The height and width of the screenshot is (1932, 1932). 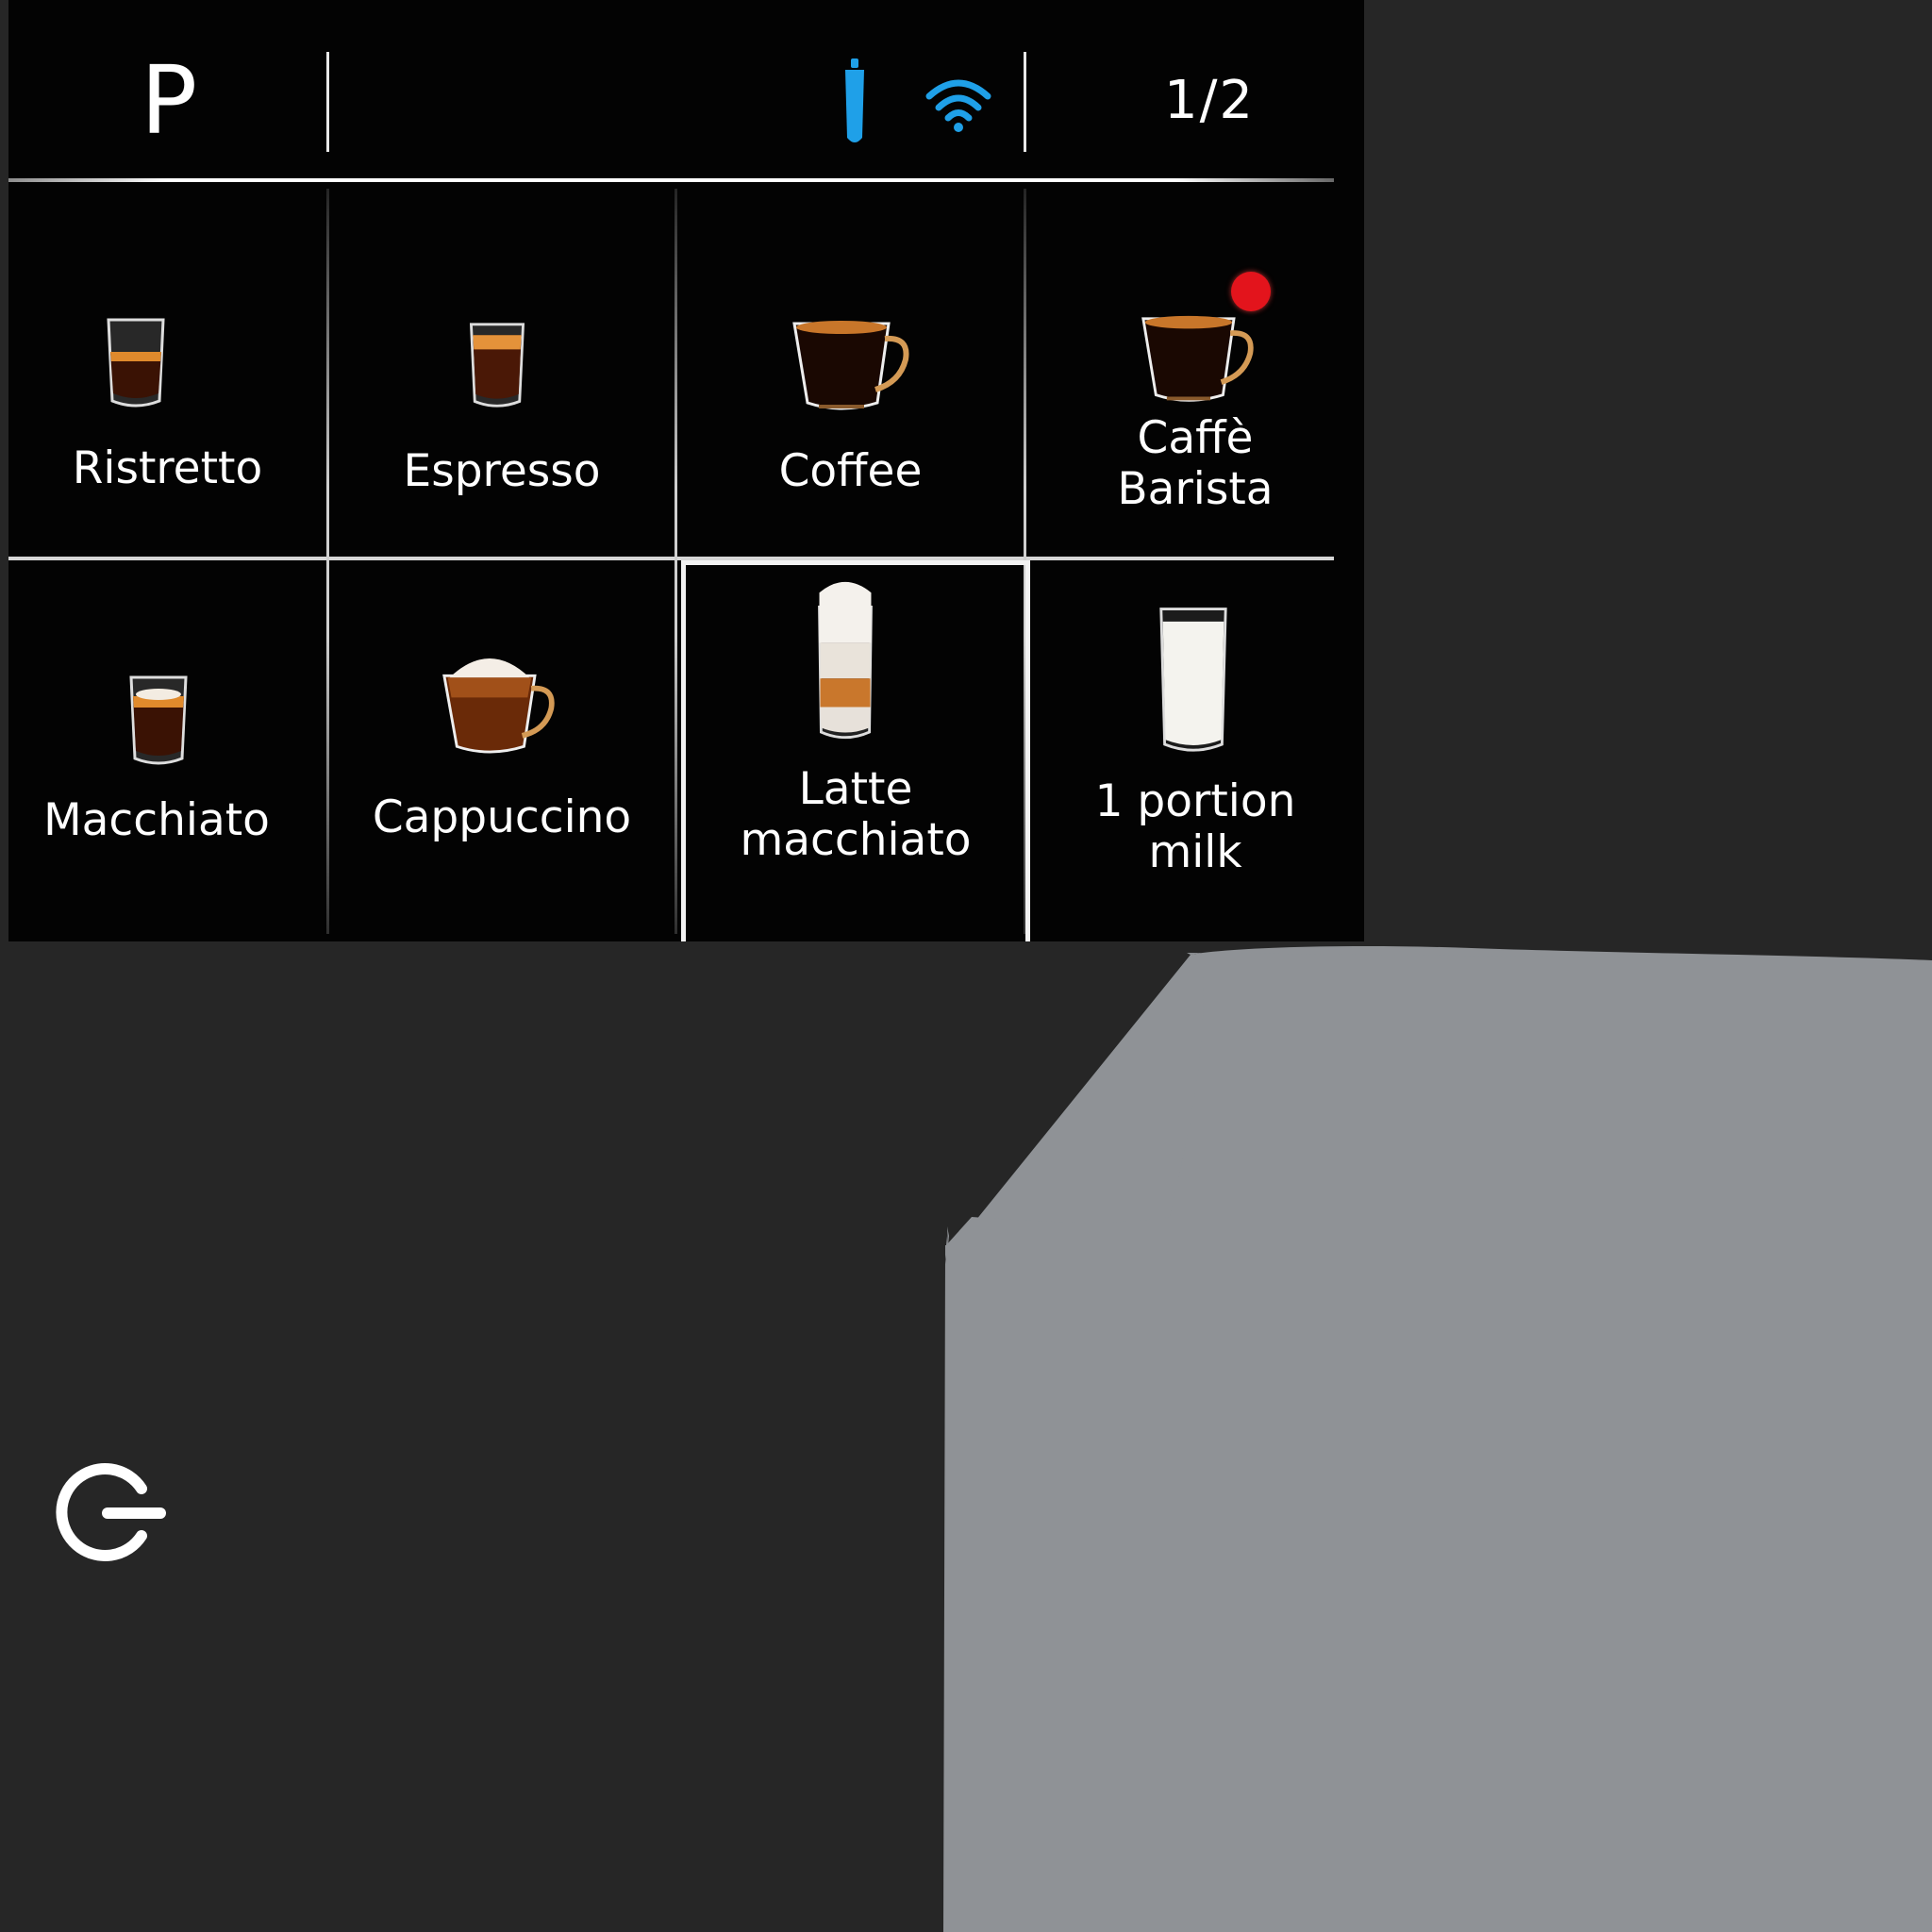 I want to click on drink-label: Caffè Barista, so click(x=1196, y=464).